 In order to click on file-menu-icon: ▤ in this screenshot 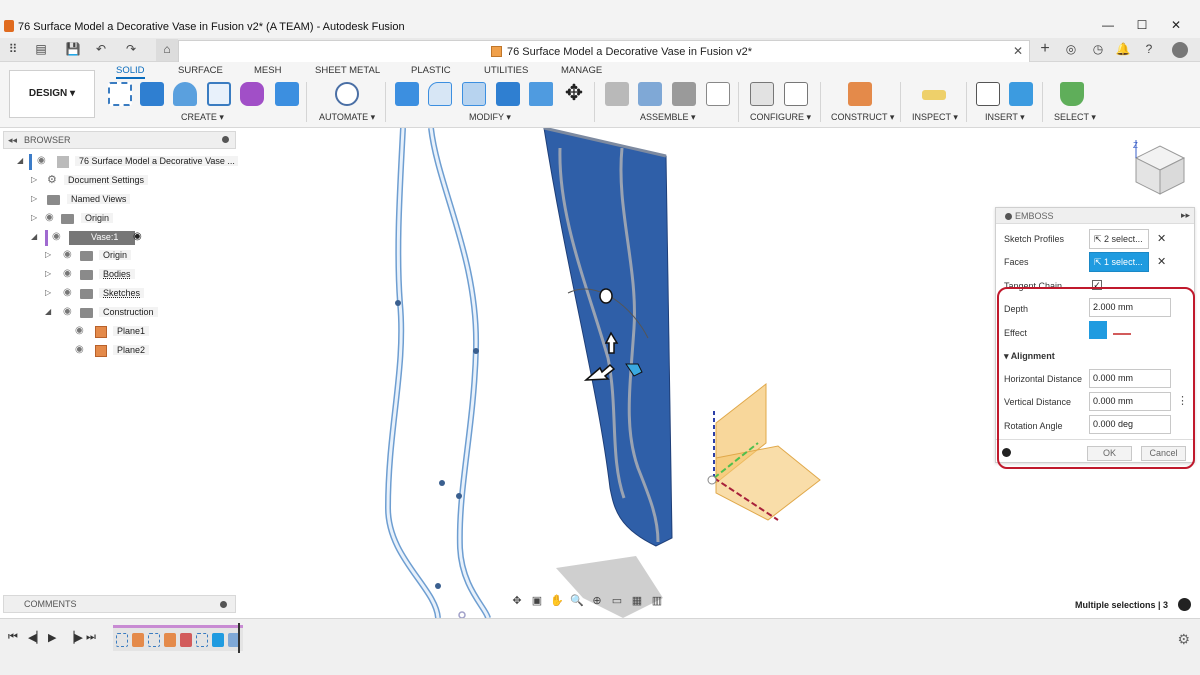, I will do `click(41, 50)`.